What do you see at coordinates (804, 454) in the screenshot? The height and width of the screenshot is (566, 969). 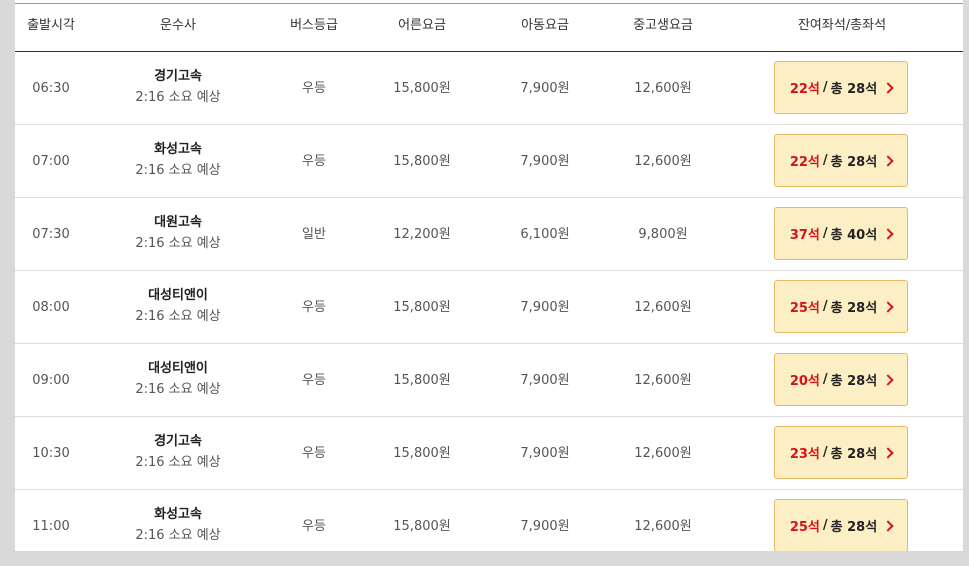 I see `remaining-seats: 23석` at bounding box center [804, 454].